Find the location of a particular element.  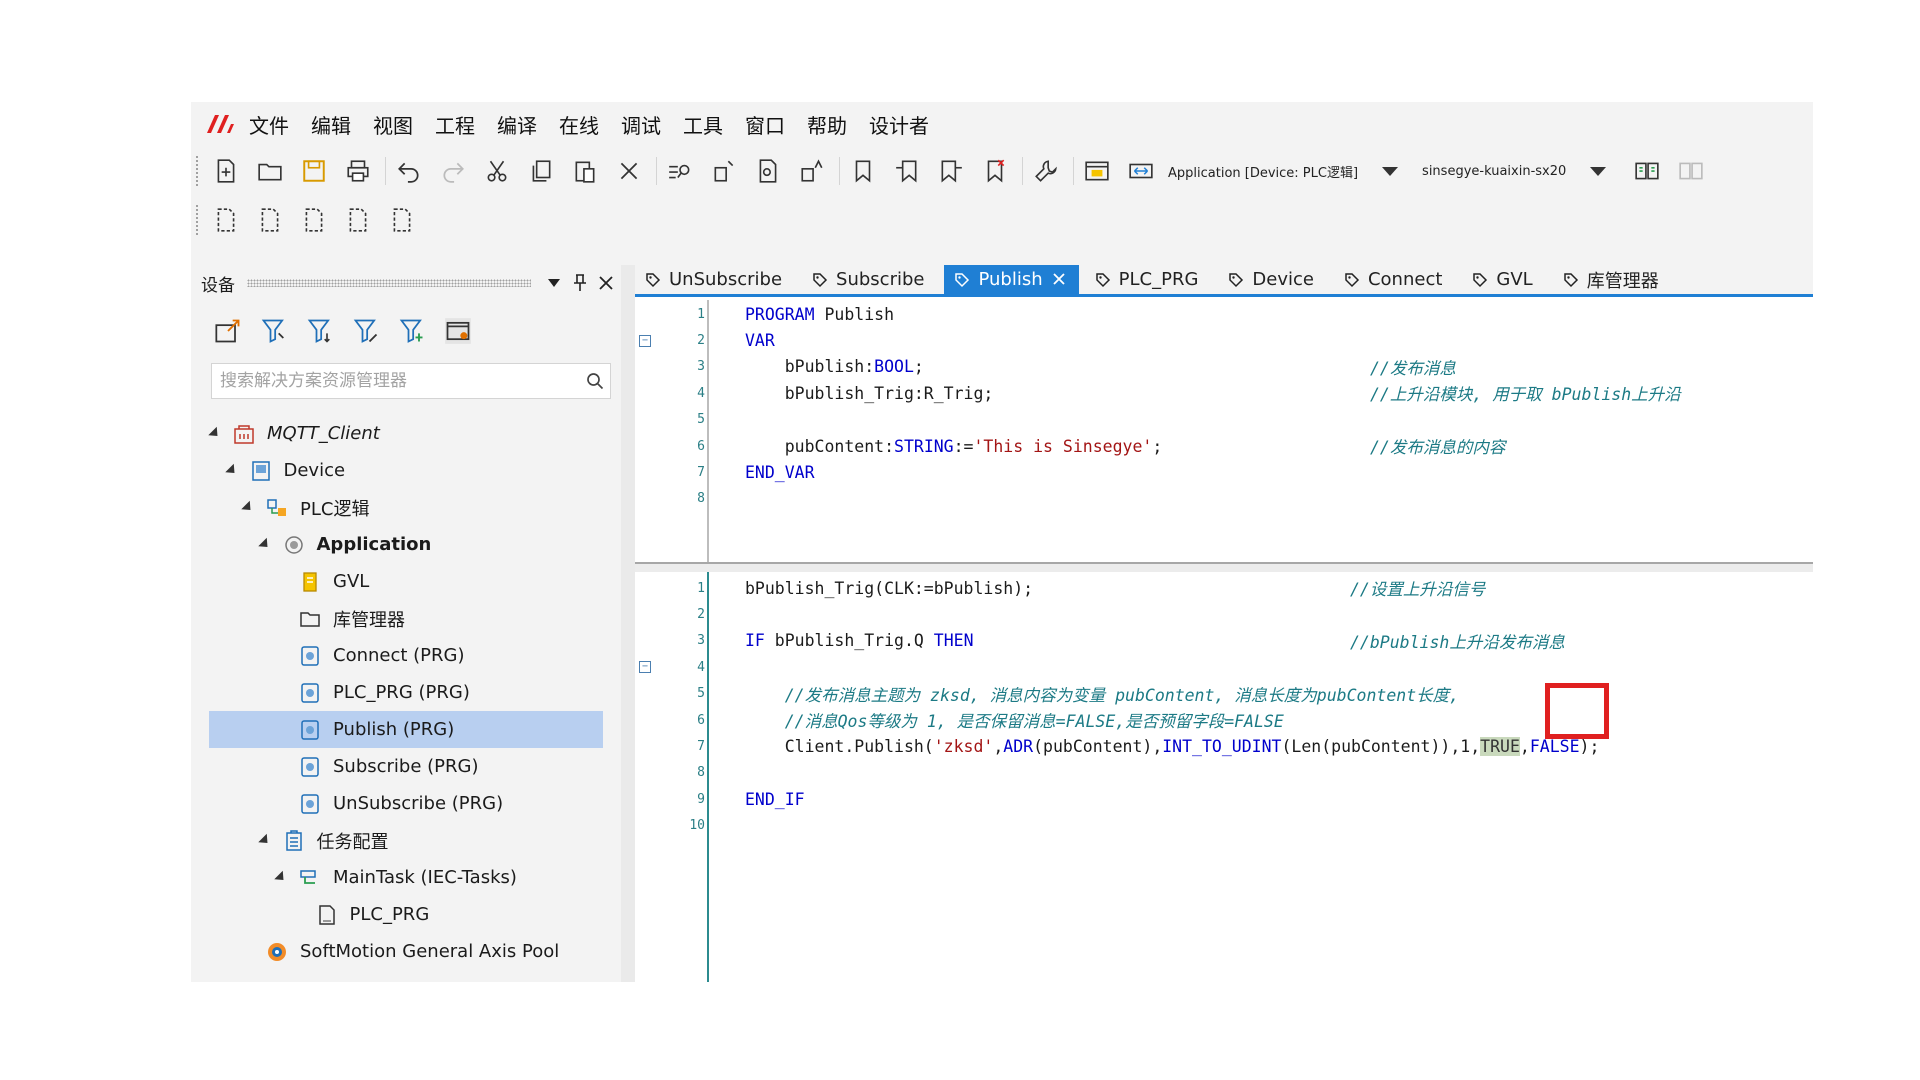

code-line: − 2 VAR is located at coordinates (1224, 340).